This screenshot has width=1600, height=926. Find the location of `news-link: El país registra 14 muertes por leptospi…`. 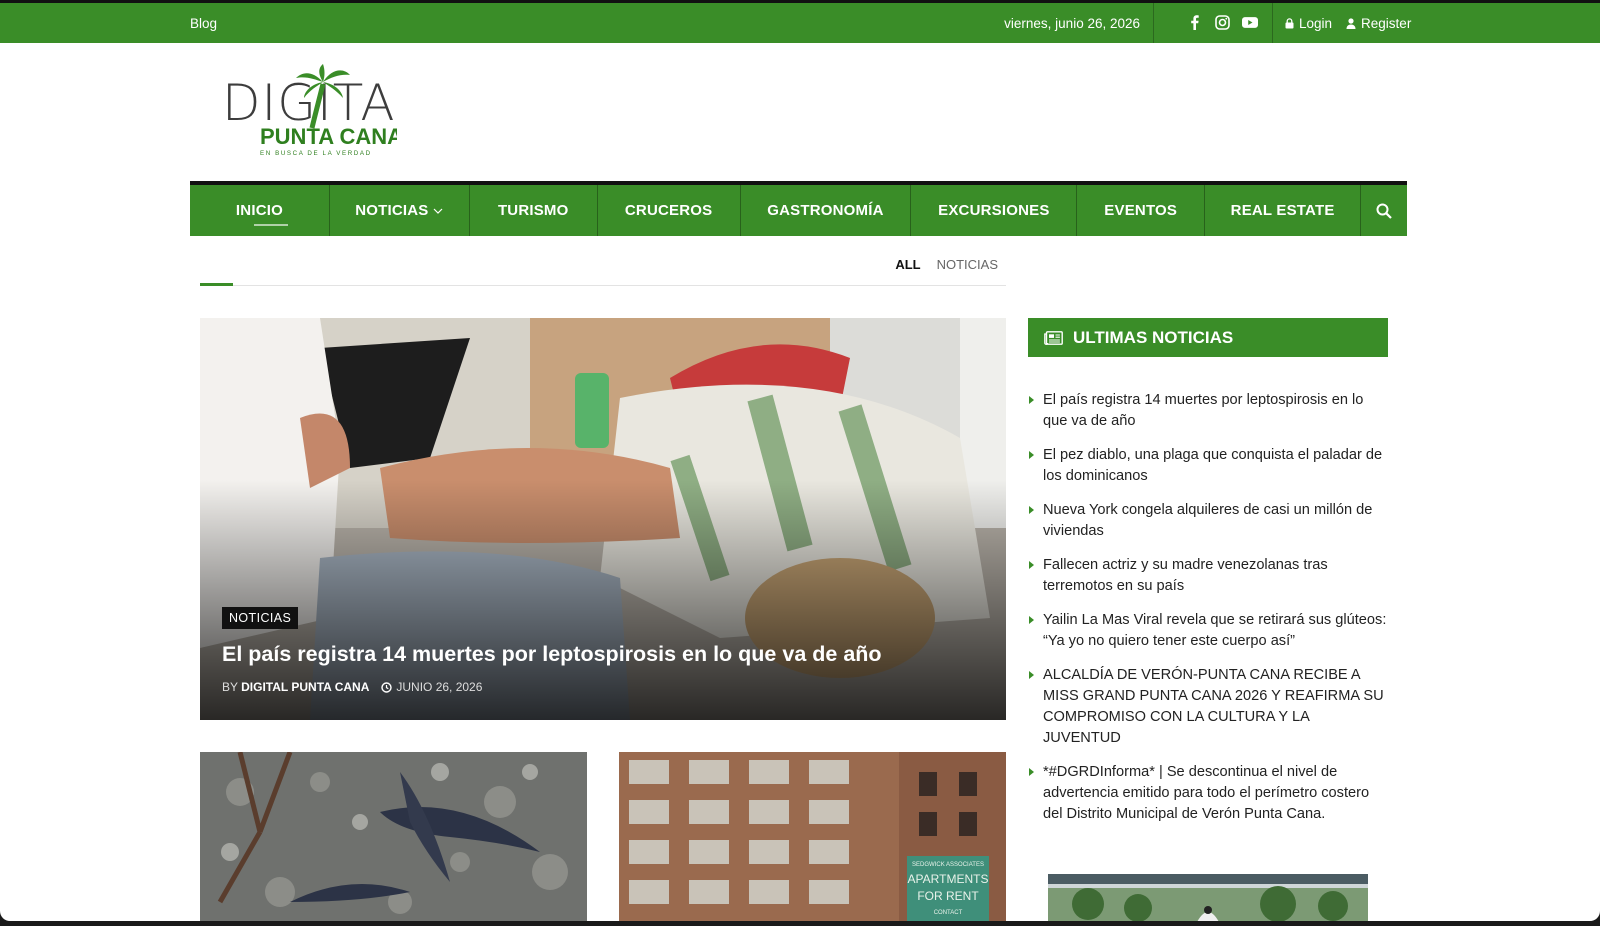

news-link: El país registra 14 muertes por leptospi… is located at coordinates (1208, 411).